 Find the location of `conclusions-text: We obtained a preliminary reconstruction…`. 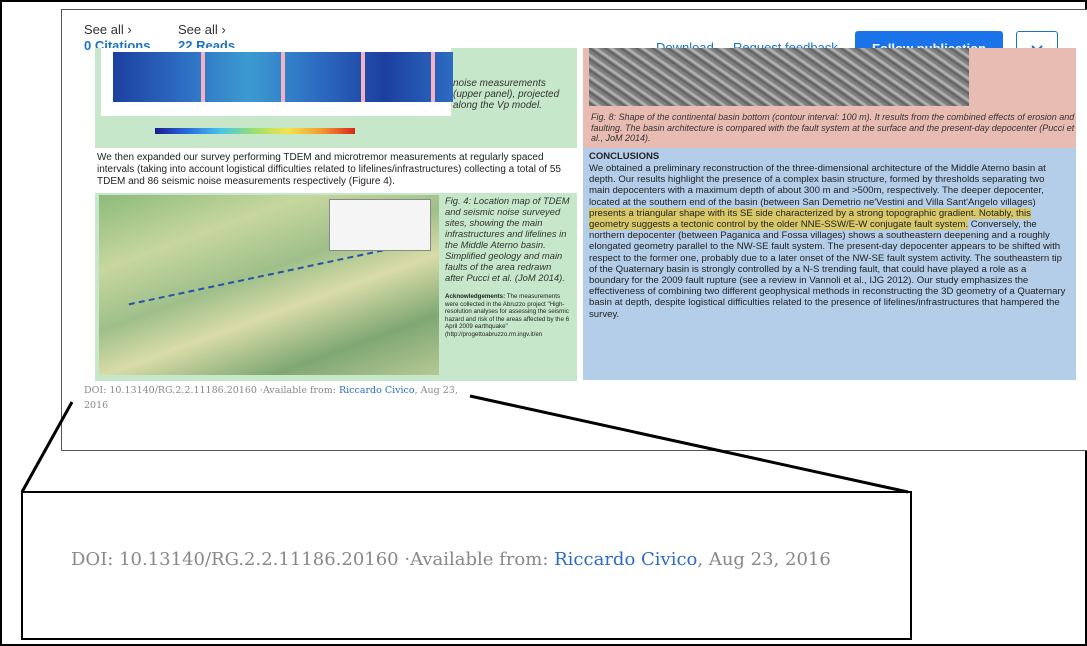

conclusions-text: We obtained a preliminary reconstruction… is located at coordinates (828, 241).